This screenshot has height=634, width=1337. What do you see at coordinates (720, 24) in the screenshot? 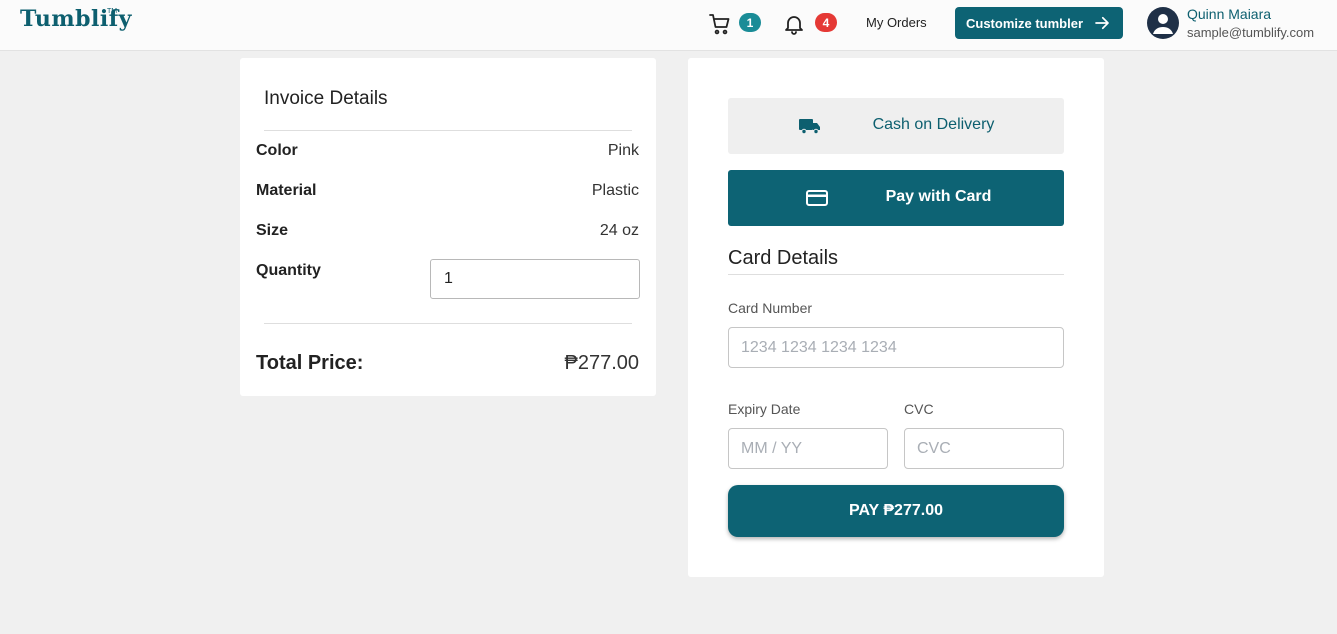
I see `cart-icon` at bounding box center [720, 24].